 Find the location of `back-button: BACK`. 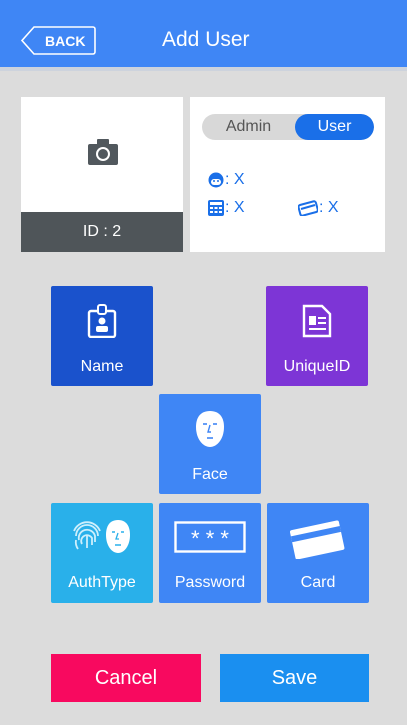

back-button: BACK is located at coordinates (58, 40).